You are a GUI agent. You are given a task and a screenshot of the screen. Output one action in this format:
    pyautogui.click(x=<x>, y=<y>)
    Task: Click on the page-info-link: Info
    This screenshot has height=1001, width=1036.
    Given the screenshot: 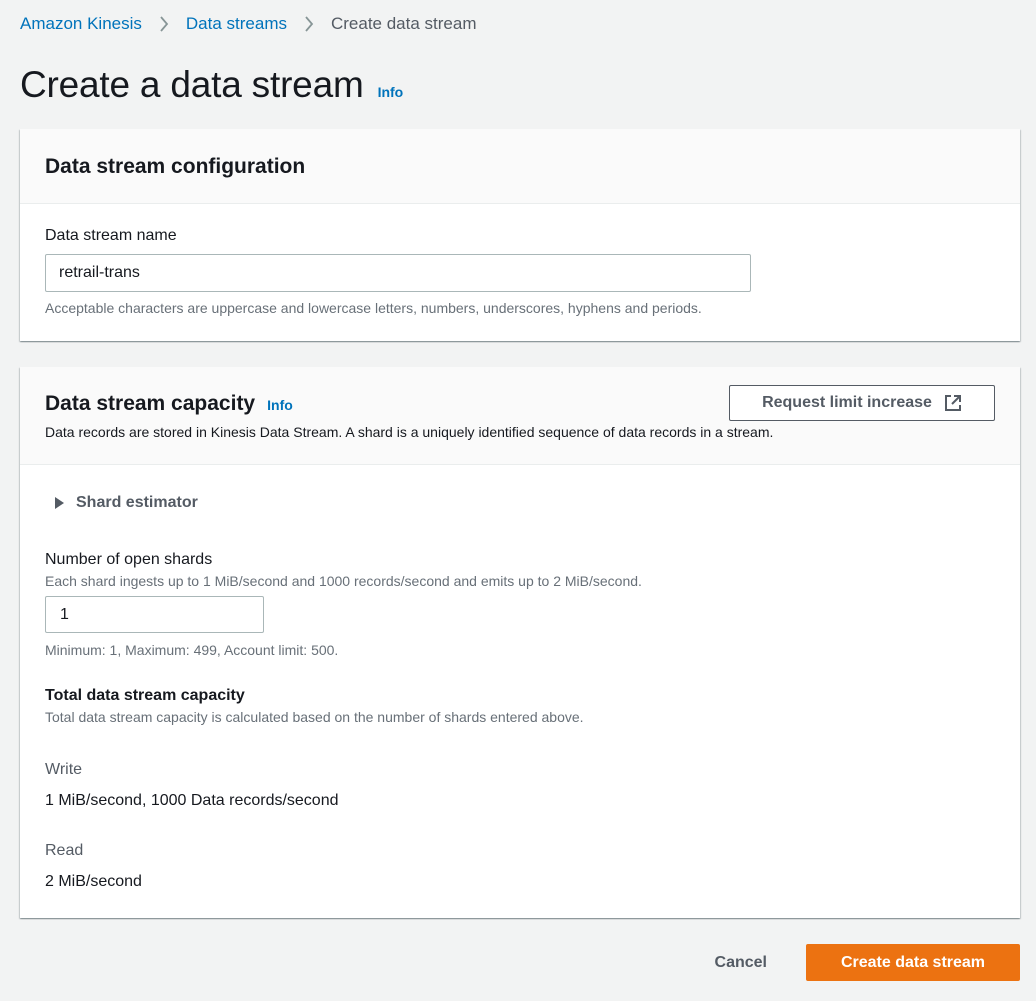 What is the action you would take?
    pyautogui.click(x=391, y=92)
    